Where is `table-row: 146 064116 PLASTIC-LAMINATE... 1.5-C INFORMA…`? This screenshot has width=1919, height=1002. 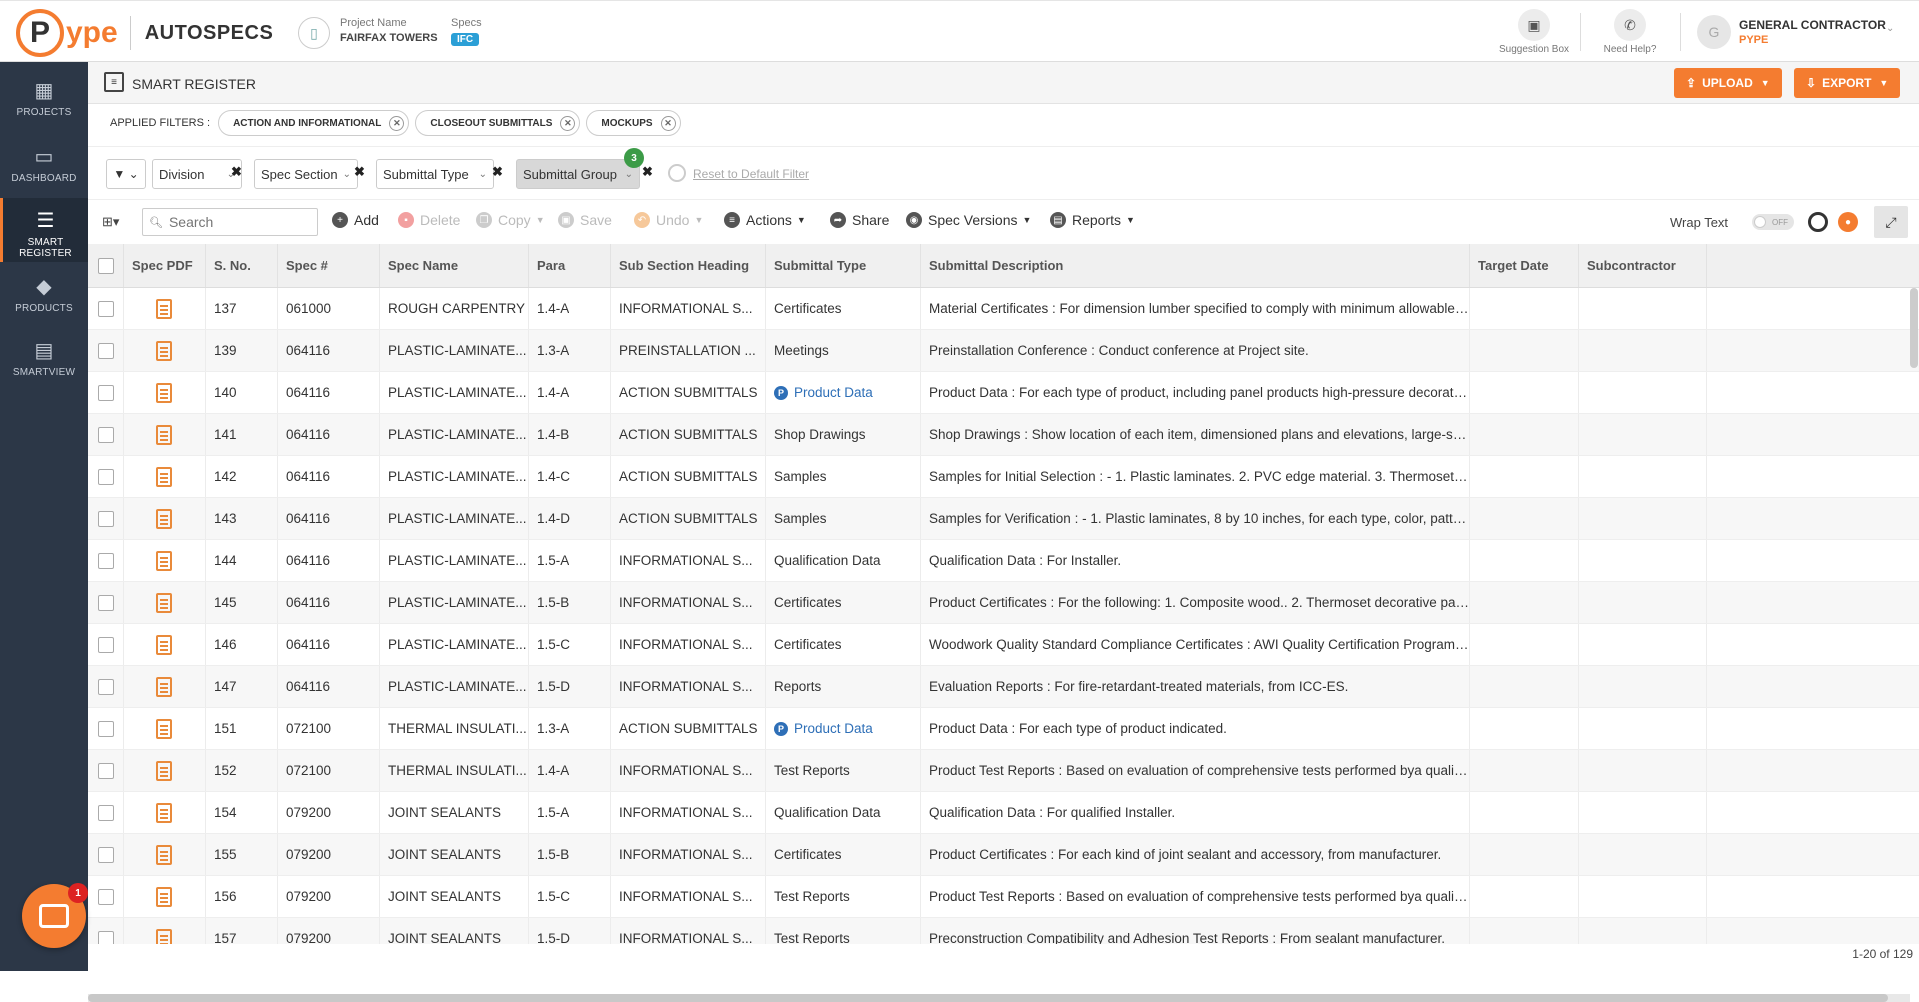
table-row: 146 064116 PLASTIC-LAMINATE... 1.5-C INFORMA… is located at coordinates (1003, 645).